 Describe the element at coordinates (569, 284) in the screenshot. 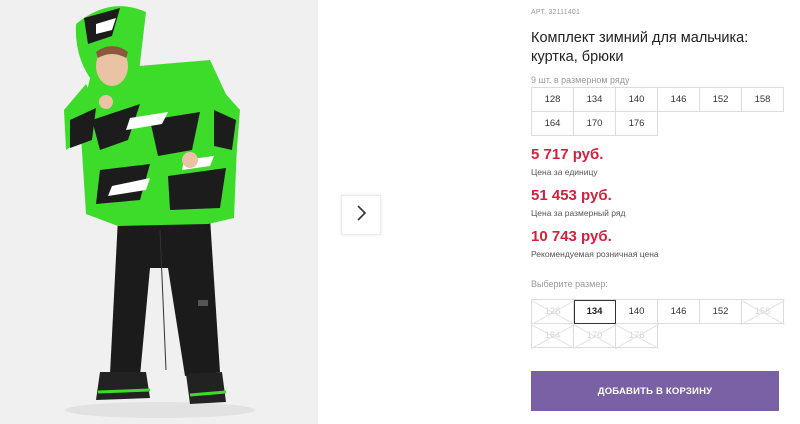

I see `size-picker-label: Выберите размер:` at that location.